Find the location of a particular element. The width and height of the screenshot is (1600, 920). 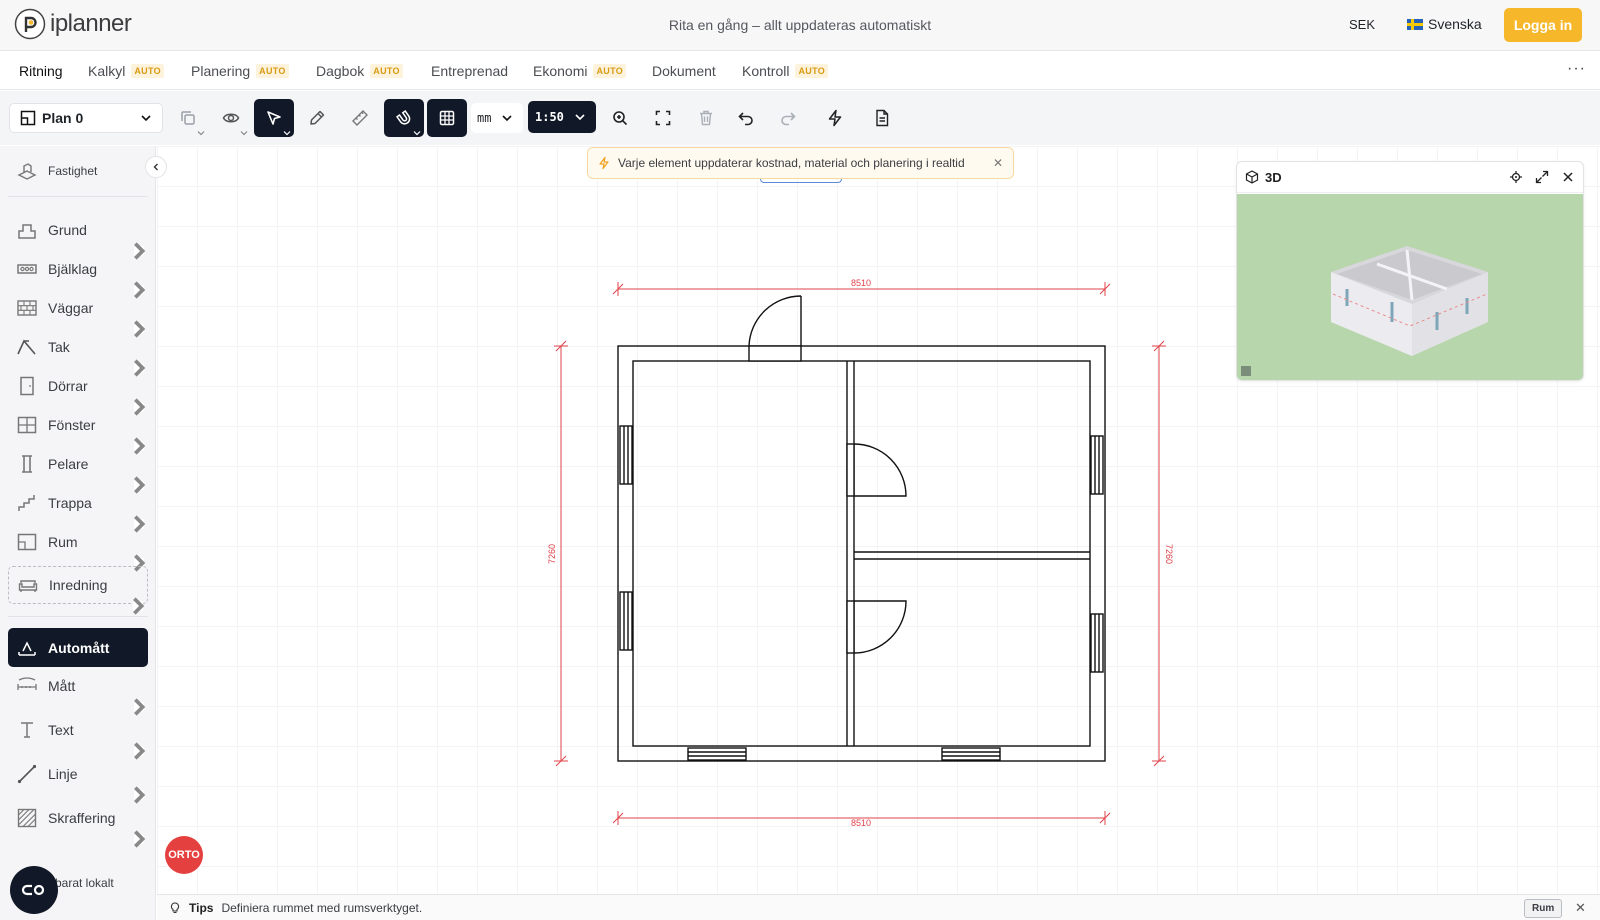

sidebar-tool-text: Text is located at coordinates (78, 736).